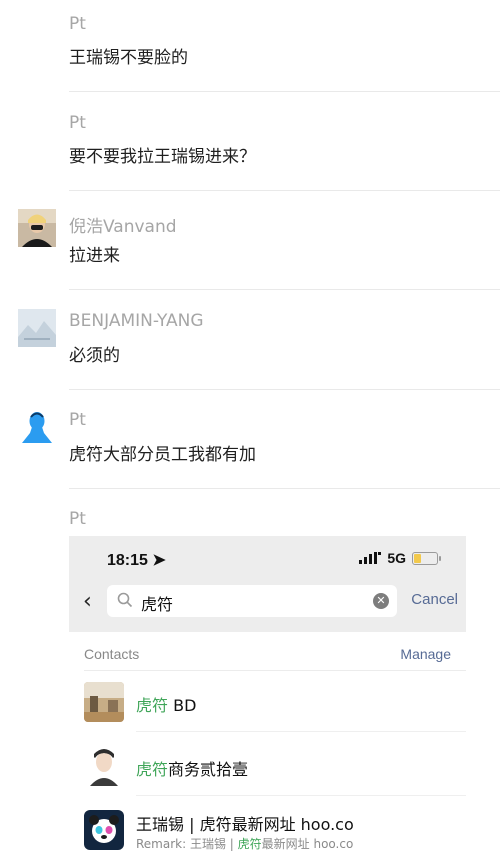 The width and height of the screenshot is (500, 863). Describe the element at coordinates (128, 55) in the screenshot. I see `message-text: 王瑞锡不要脸的` at that location.